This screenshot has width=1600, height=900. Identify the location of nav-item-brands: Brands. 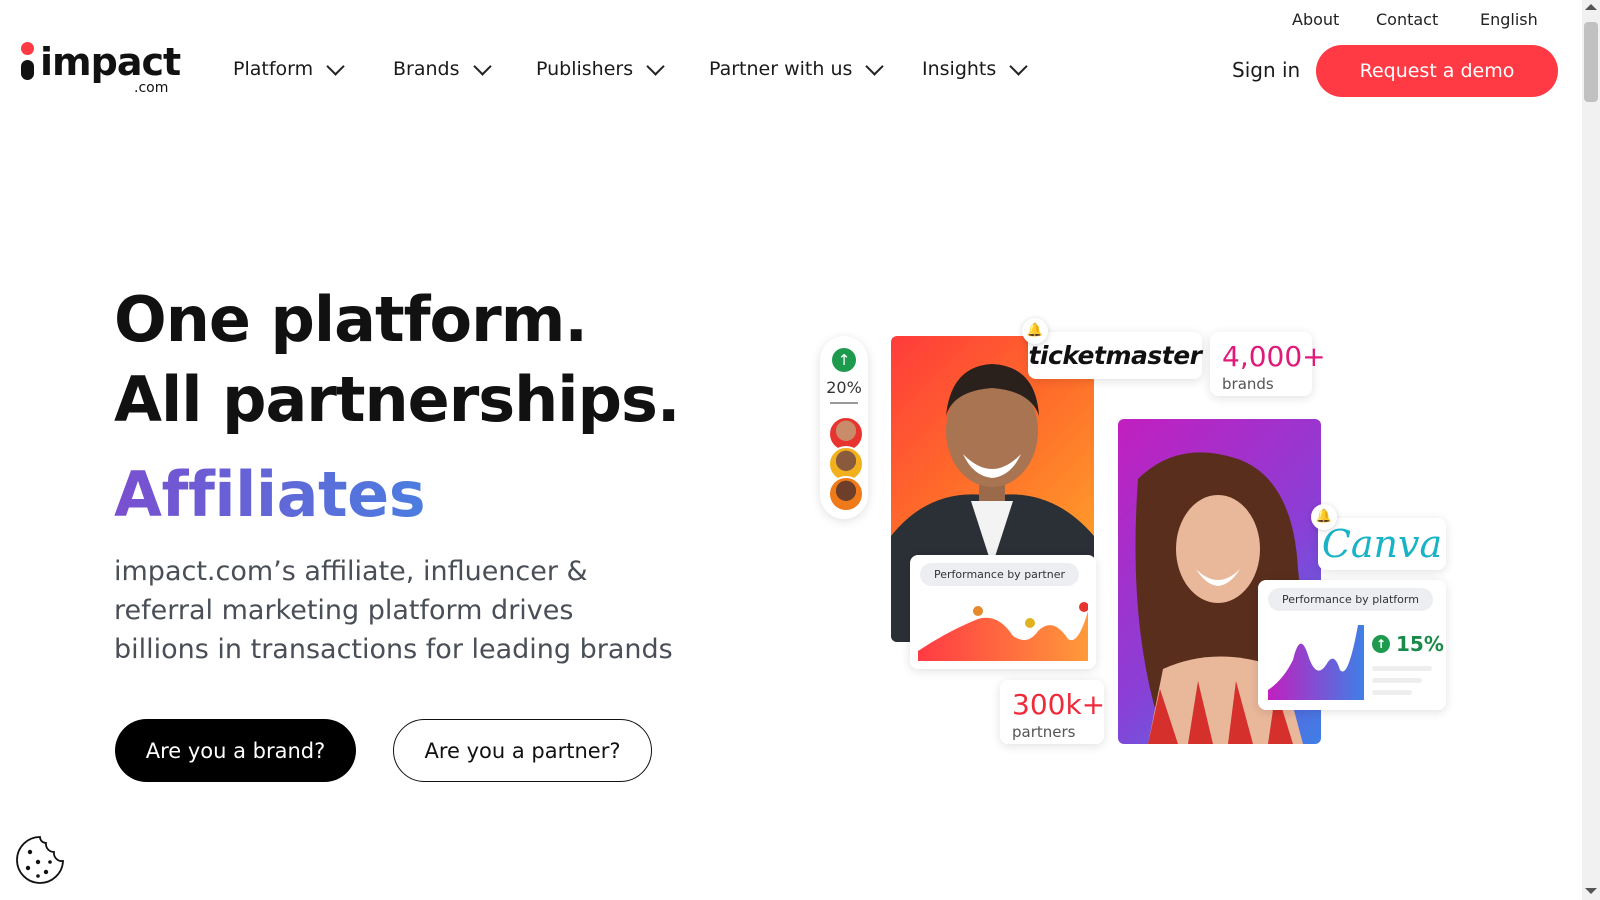
(442, 68).